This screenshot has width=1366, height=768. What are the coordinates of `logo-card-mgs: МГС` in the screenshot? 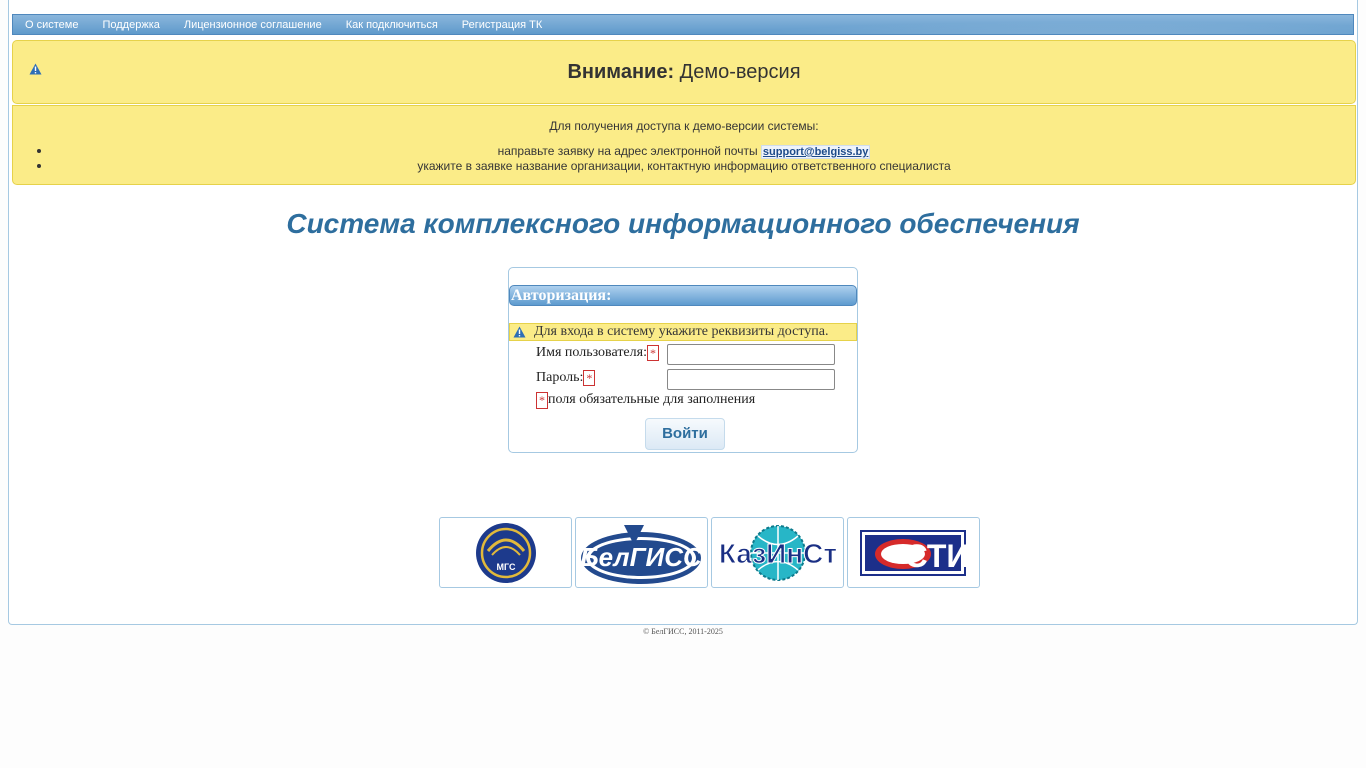 It's located at (505, 552).